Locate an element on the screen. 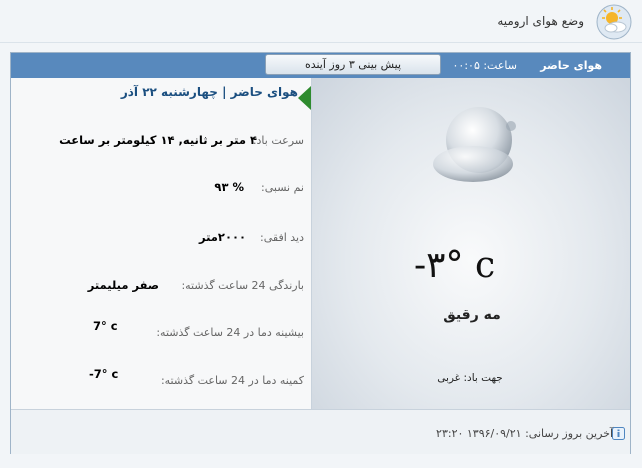 This screenshot has height=468, width=642. precipitation-label: بارندگی 24 ساعت گذشته: is located at coordinates (242, 285).